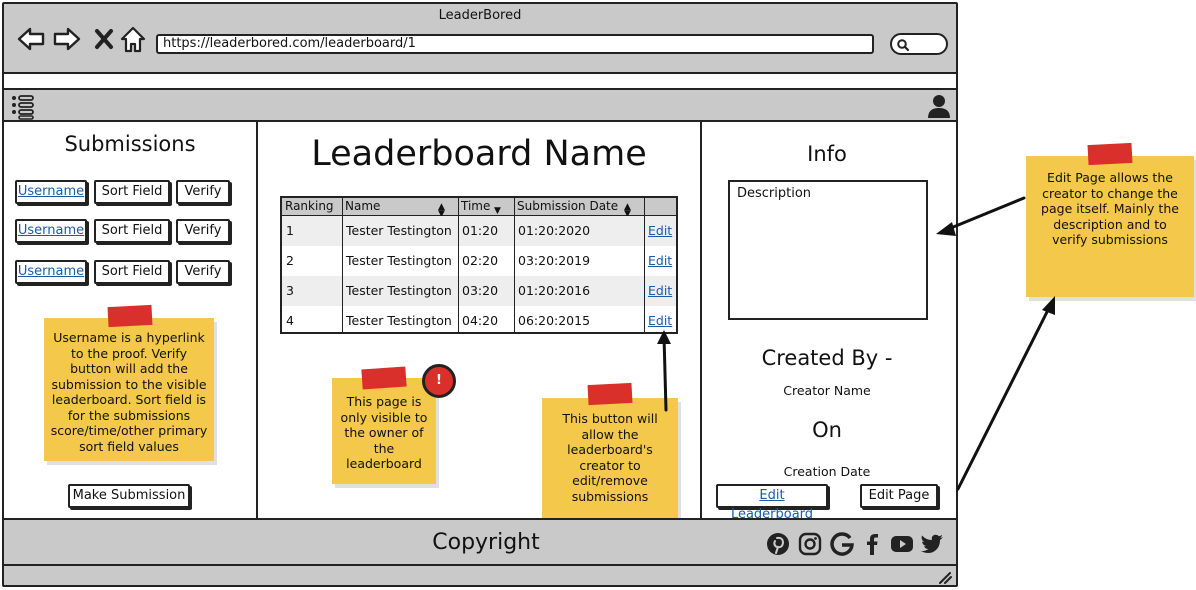  What do you see at coordinates (480, 290) in the screenshot?
I see `cell-time: 03:20` at bounding box center [480, 290].